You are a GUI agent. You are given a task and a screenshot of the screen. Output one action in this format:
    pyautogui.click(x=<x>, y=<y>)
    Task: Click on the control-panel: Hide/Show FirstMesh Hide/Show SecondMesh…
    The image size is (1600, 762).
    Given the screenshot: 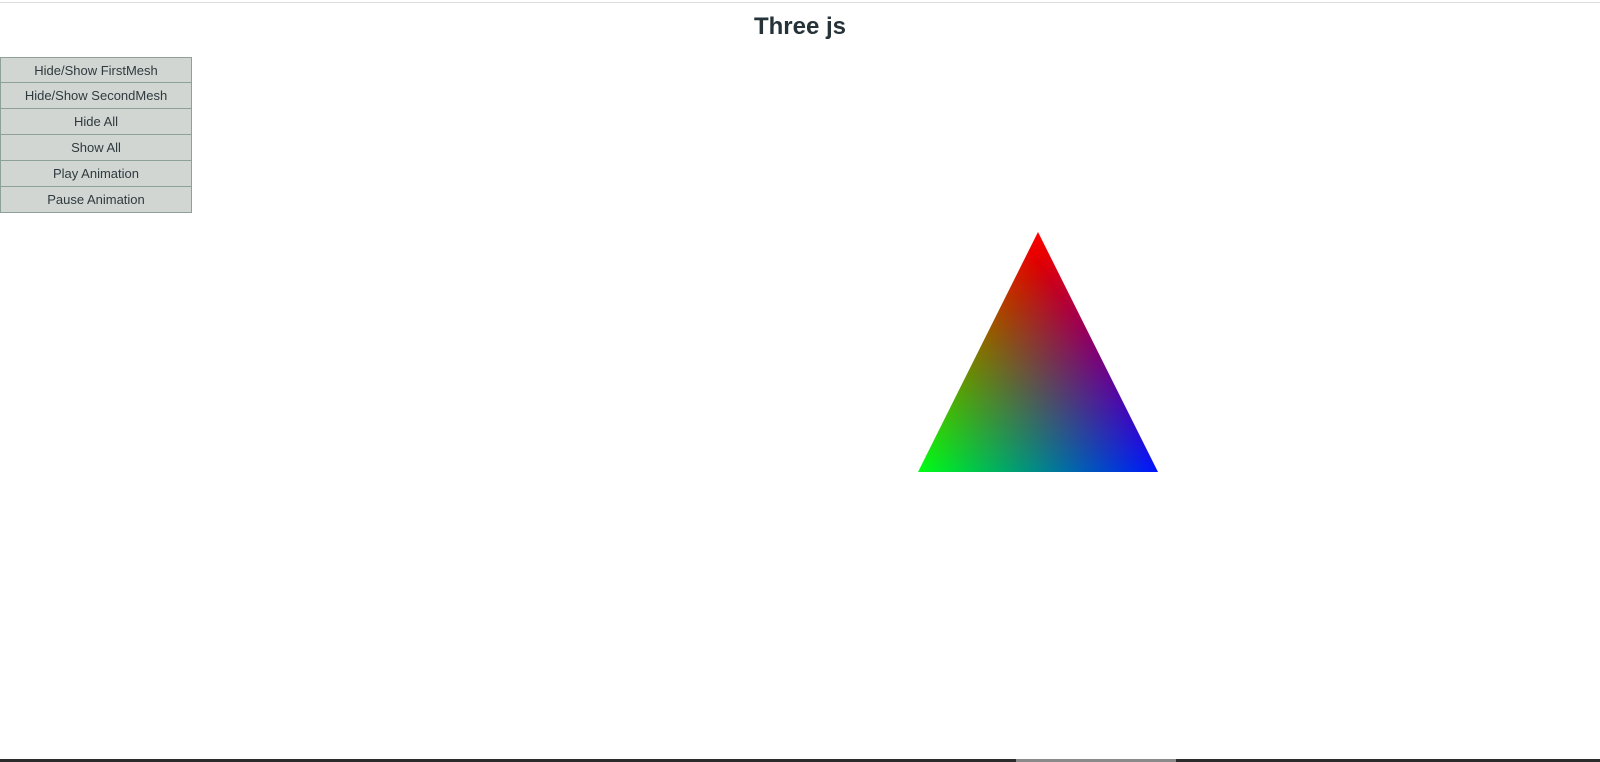 What is the action you would take?
    pyautogui.click(x=96, y=135)
    